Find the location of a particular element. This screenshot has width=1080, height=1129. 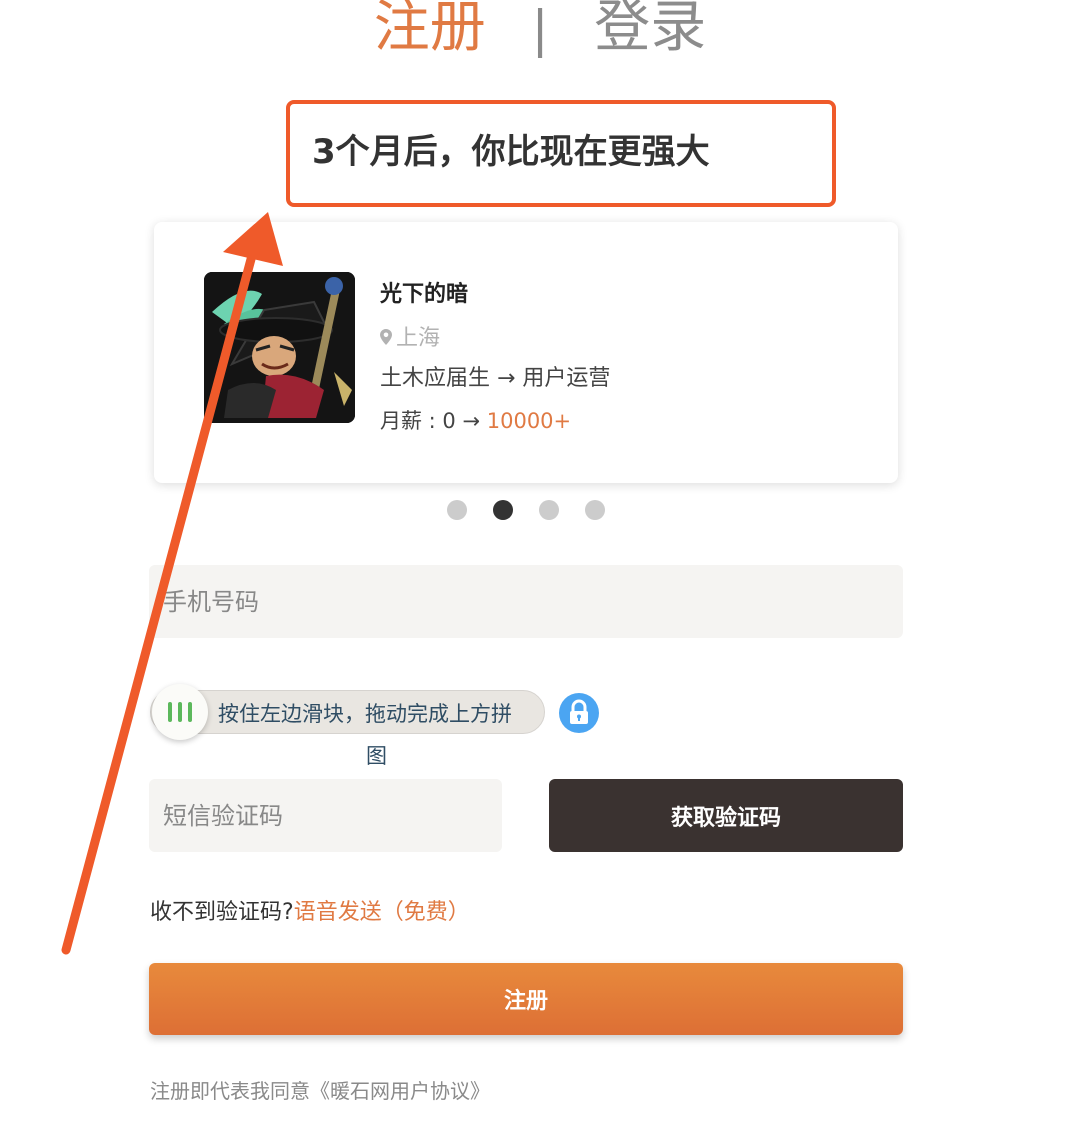

slider-handle is located at coordinates (180, 712).